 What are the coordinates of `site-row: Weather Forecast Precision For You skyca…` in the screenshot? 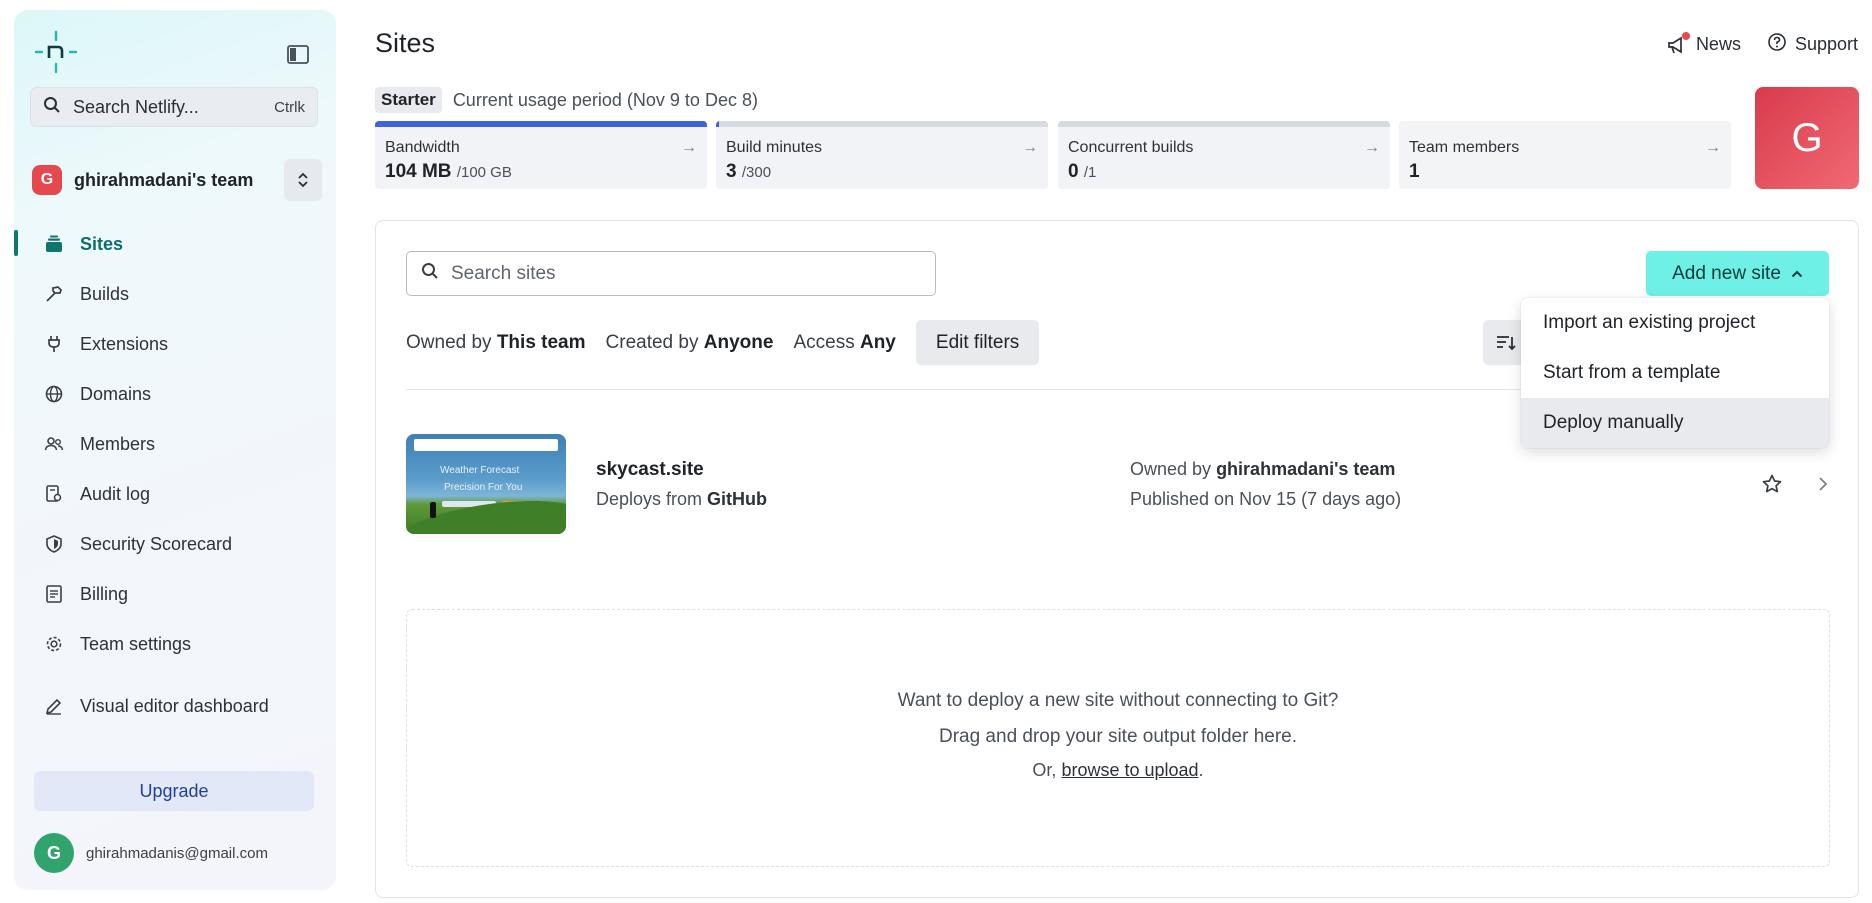 It's located at (1118, 484).